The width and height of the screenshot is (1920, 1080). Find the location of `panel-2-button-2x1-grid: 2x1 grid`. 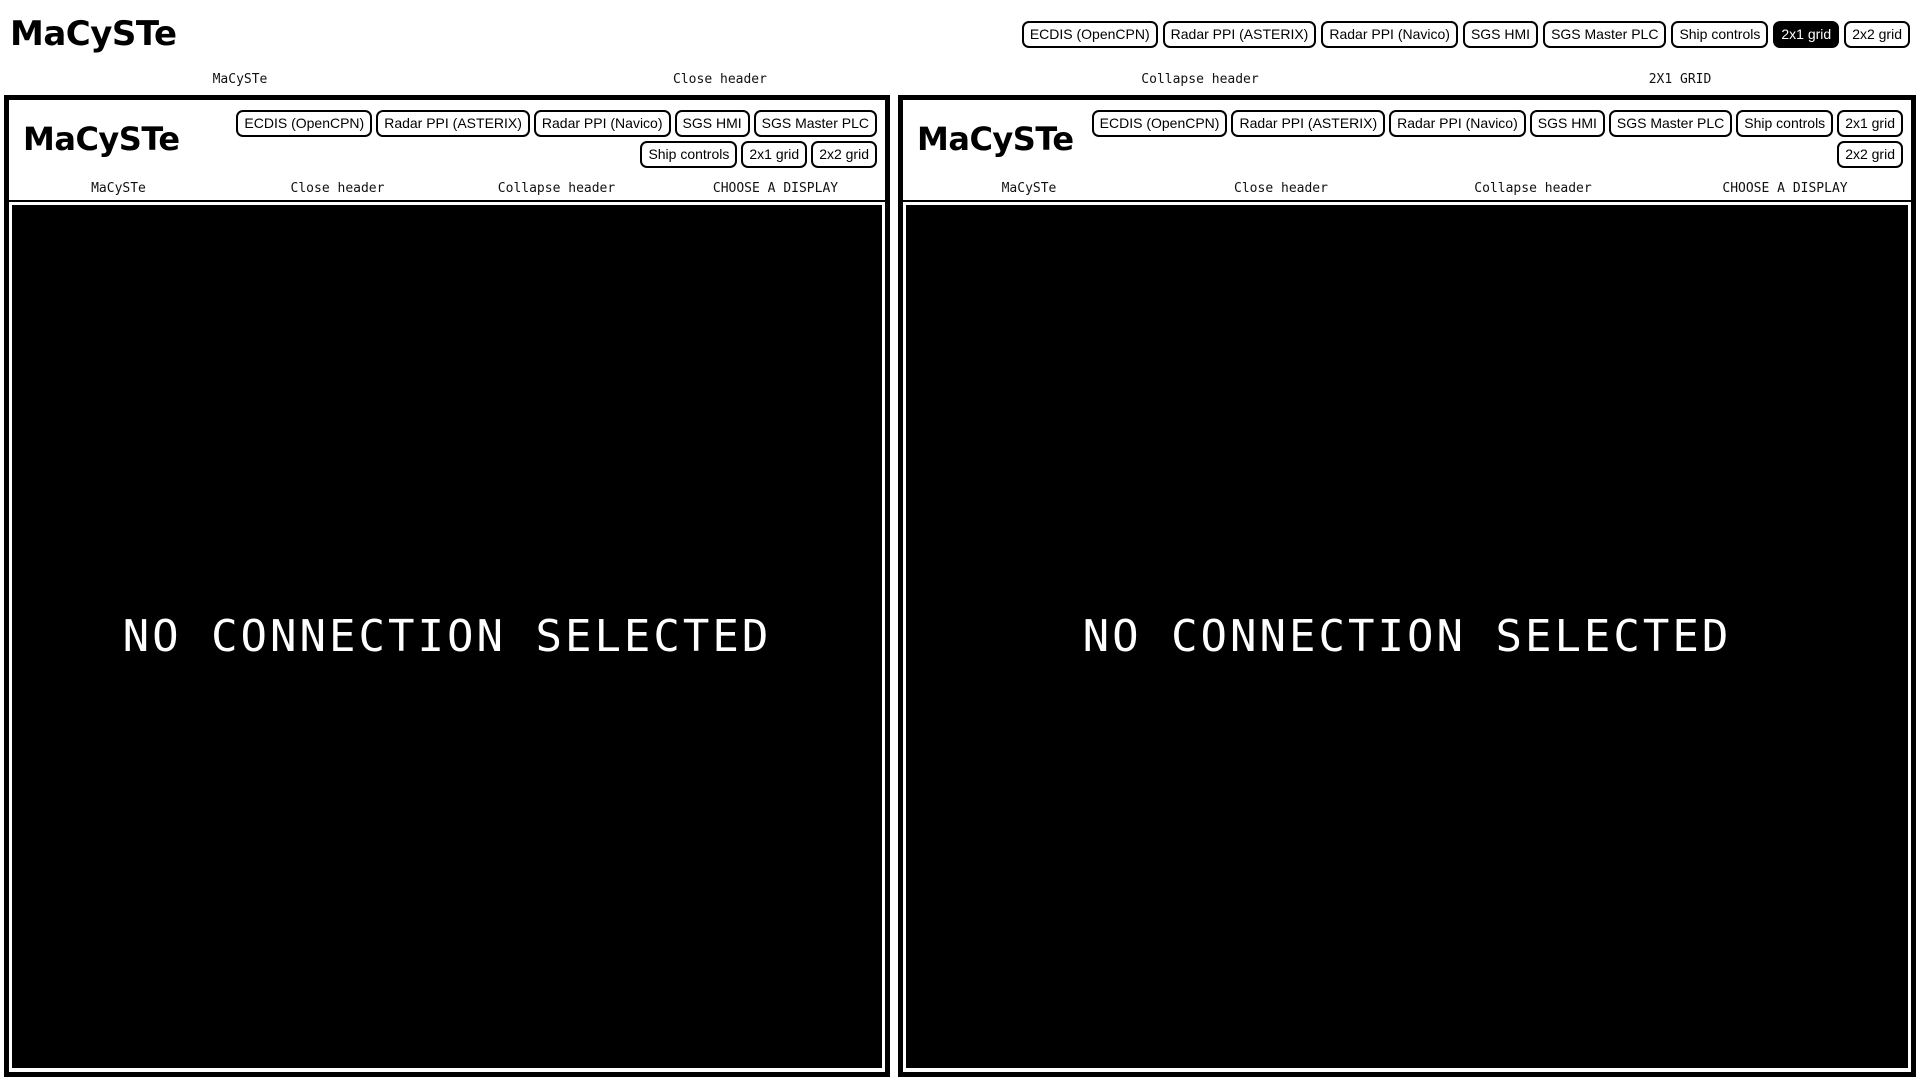

panel-2-button-2x1-grid: 2x1 grid is located at coordinates (1870, 123).